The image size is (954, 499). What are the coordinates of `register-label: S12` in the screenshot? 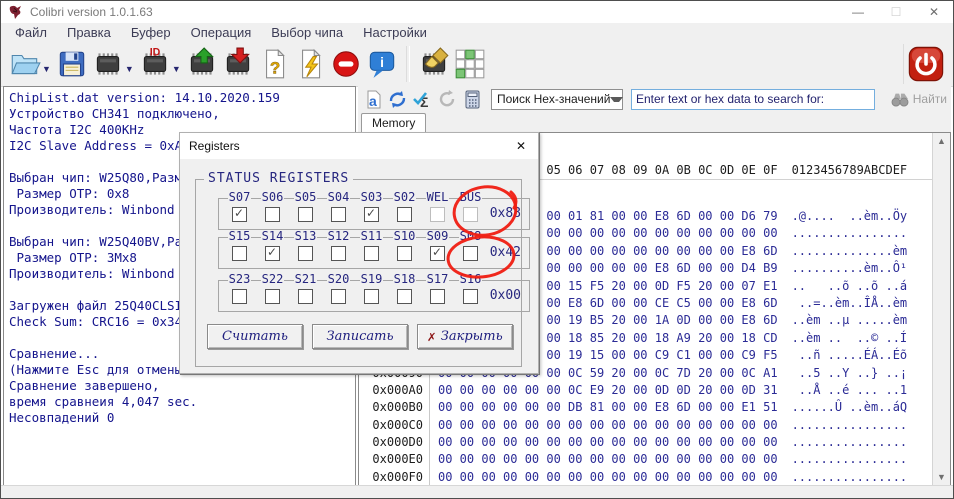 It's located at (338, 236).